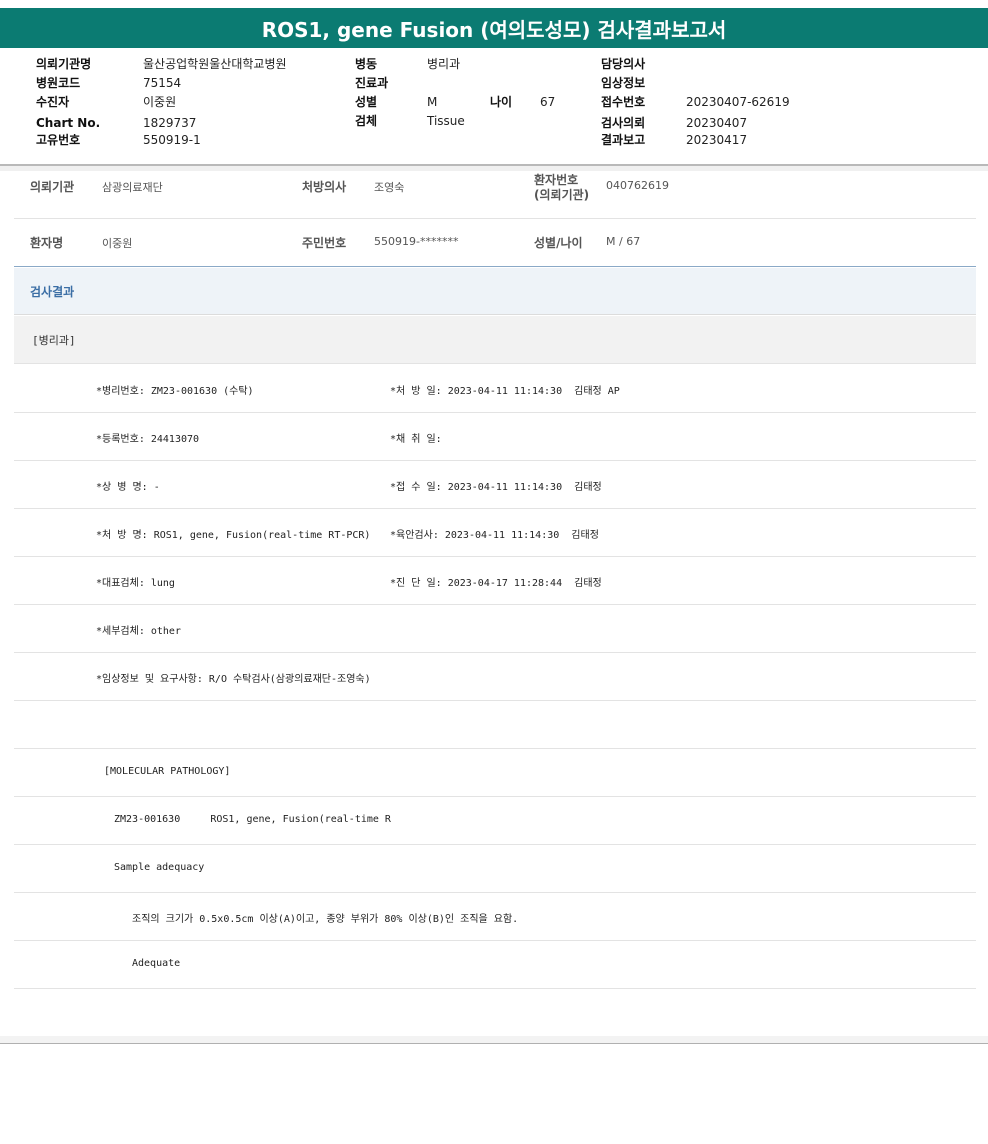 Image resolution: width=988 pixels, height=1144 pixels. Describe the element at coordinates (215, 64) in the screenshot. I see `header-value-institution: 울산공업학원울산대학교병원` at that location.